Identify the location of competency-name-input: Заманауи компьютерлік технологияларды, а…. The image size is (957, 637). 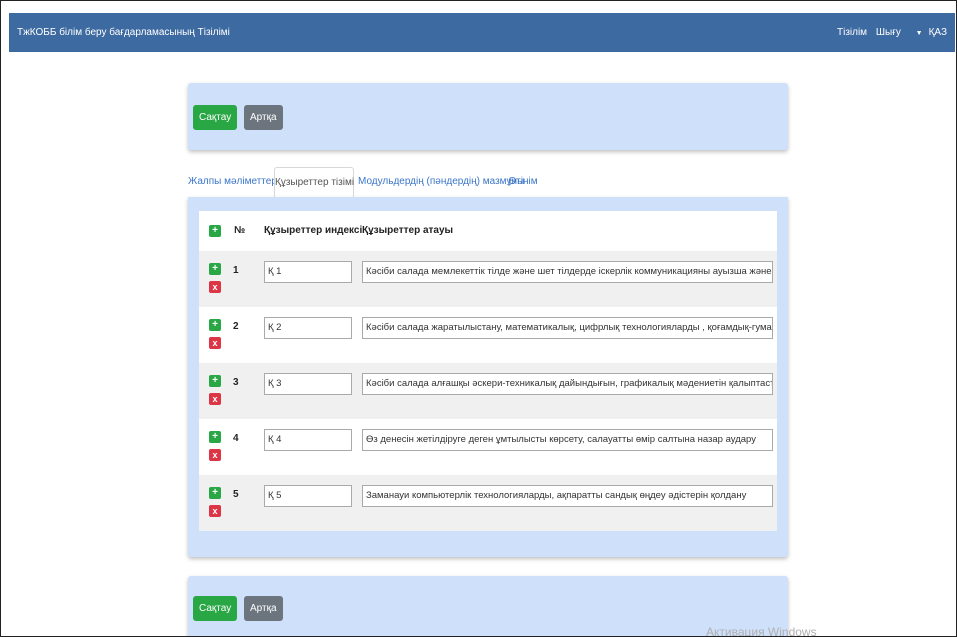
(567, 496).